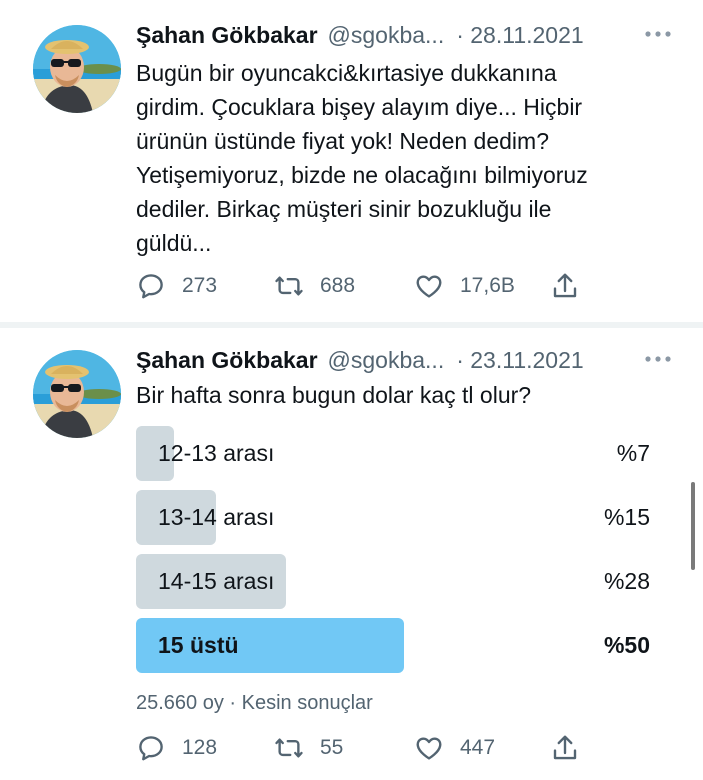  What do you see at coordinates (693, 526) in the screenshot?
I see `scrollbar-thumb` at bounding box center [693, 526].